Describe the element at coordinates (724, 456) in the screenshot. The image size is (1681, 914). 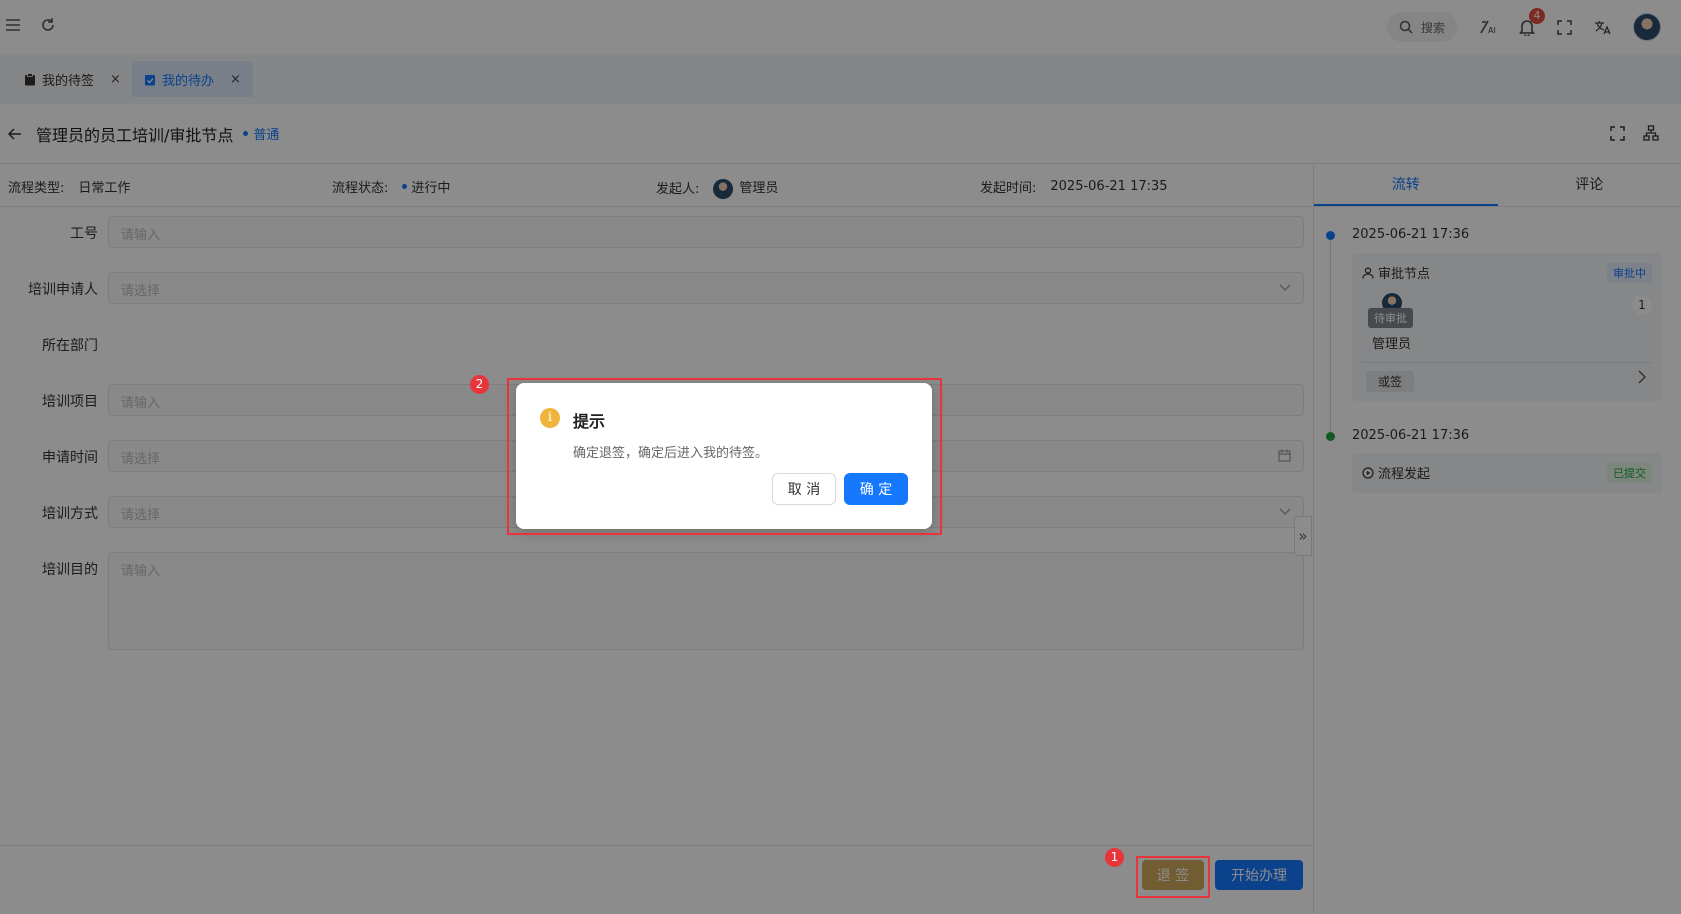
I see `highlight-box-dialog` at that location.